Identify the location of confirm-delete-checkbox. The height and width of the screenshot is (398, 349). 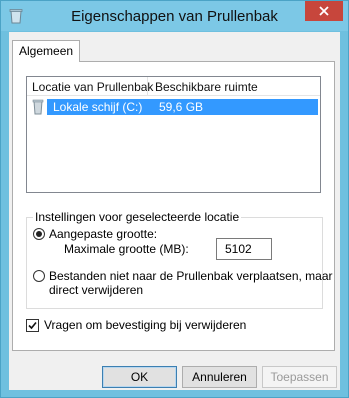
(32, 325).